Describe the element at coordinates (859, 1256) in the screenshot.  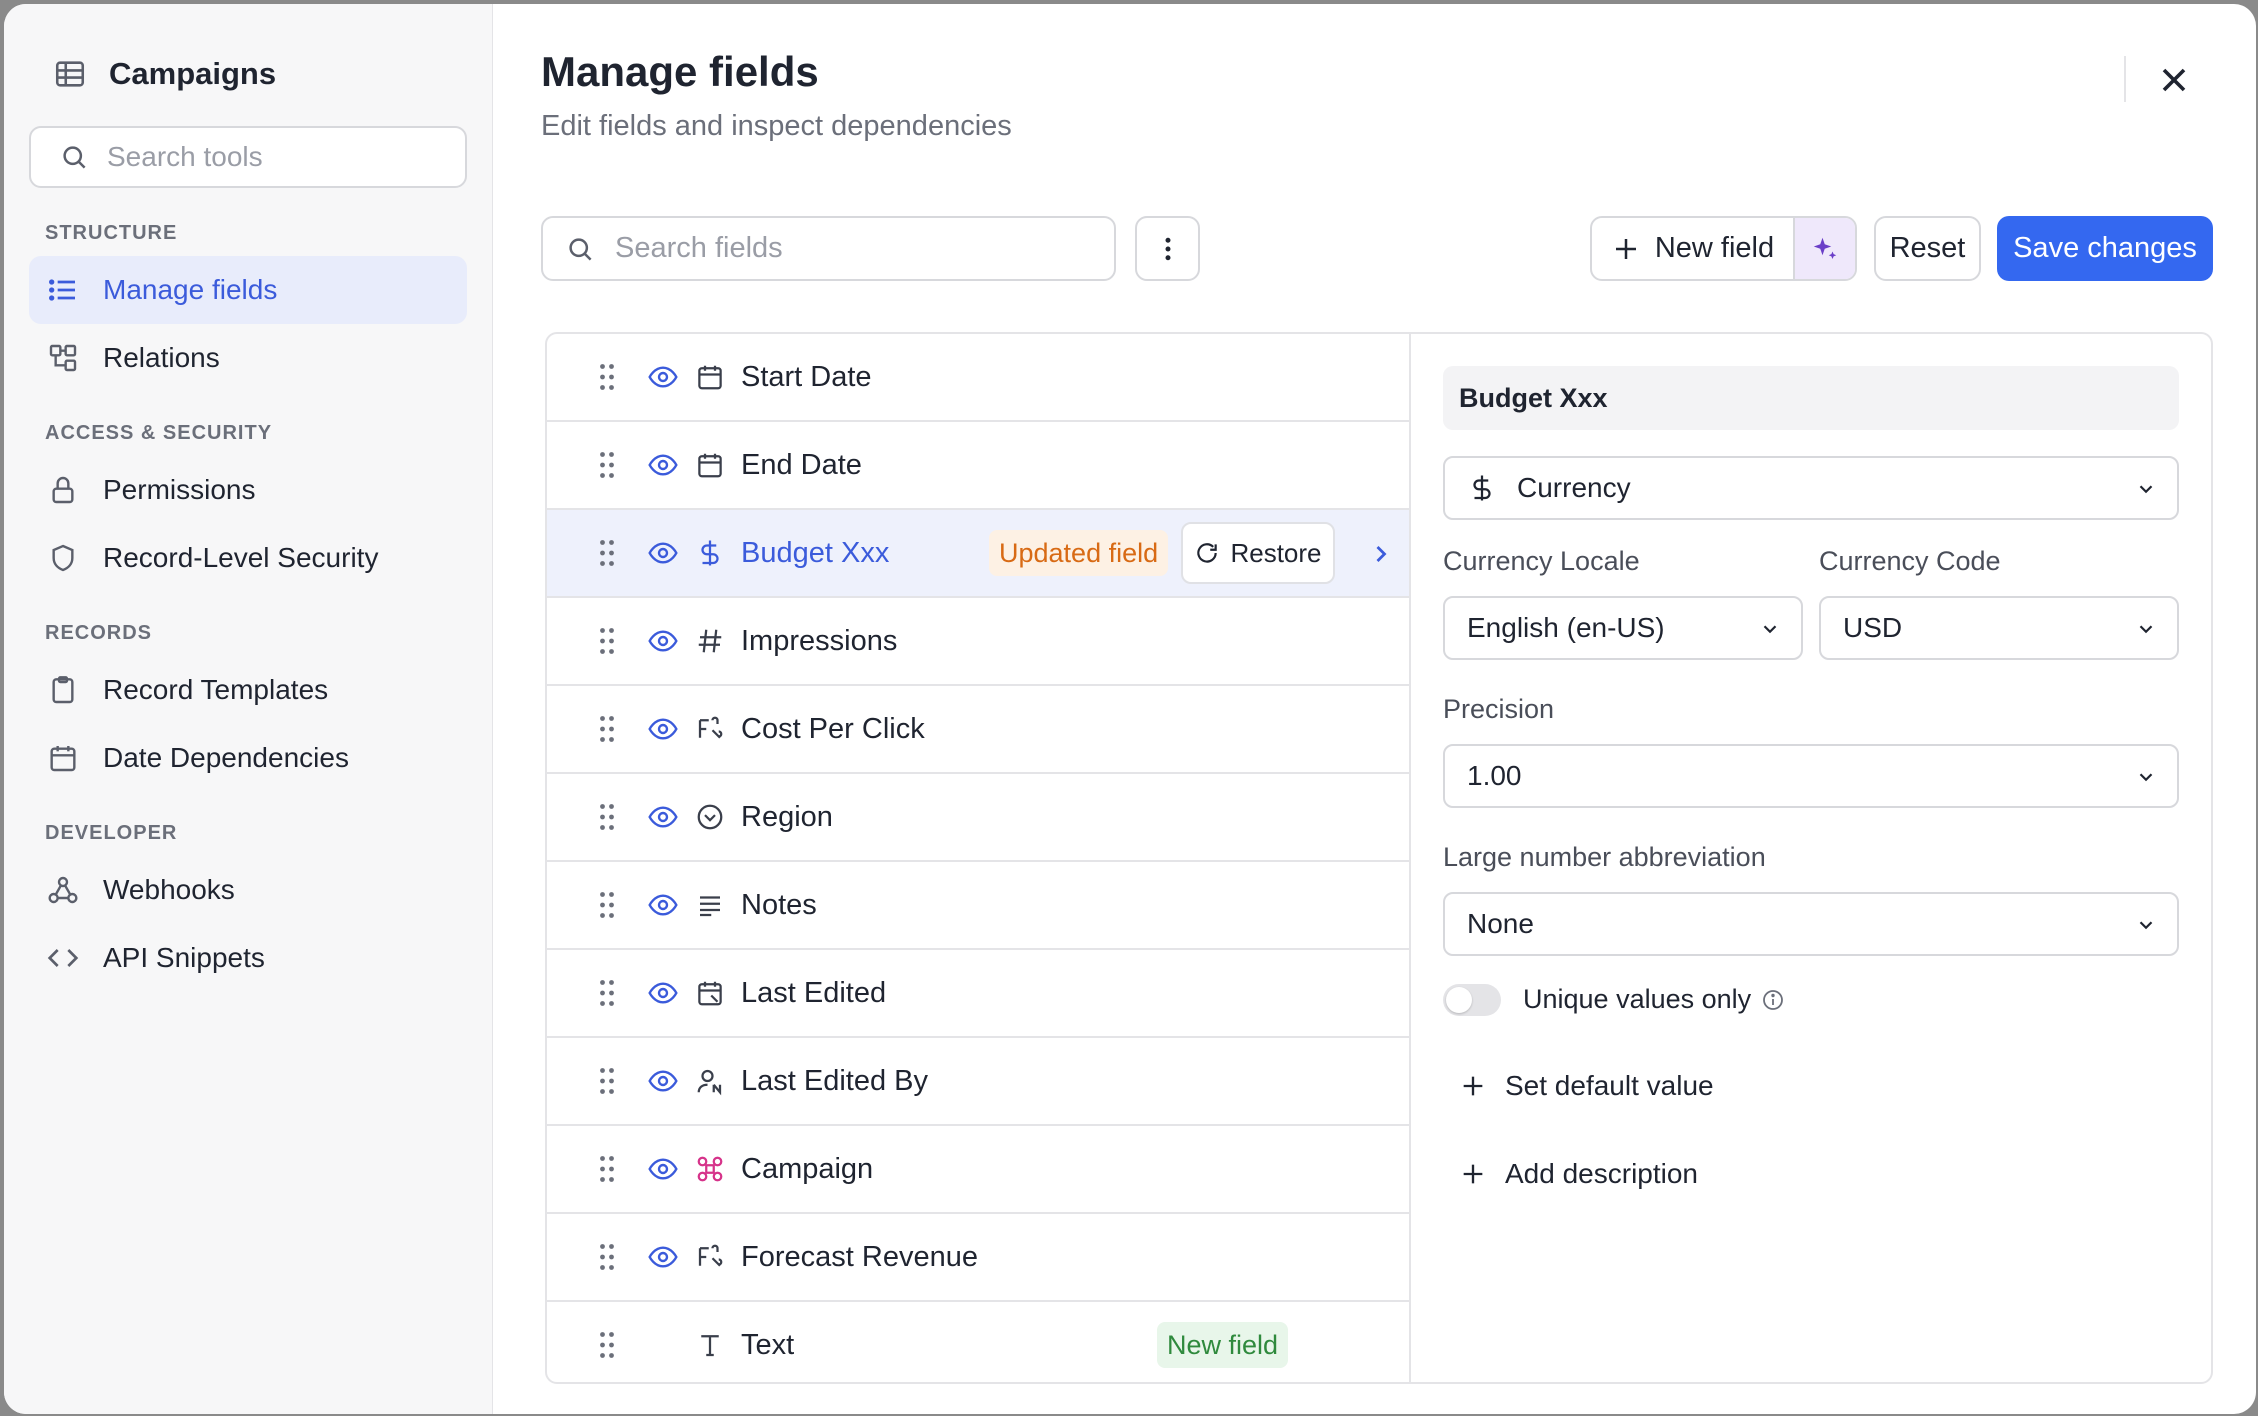
I see `field-name: Forecast Revenue` at that location.